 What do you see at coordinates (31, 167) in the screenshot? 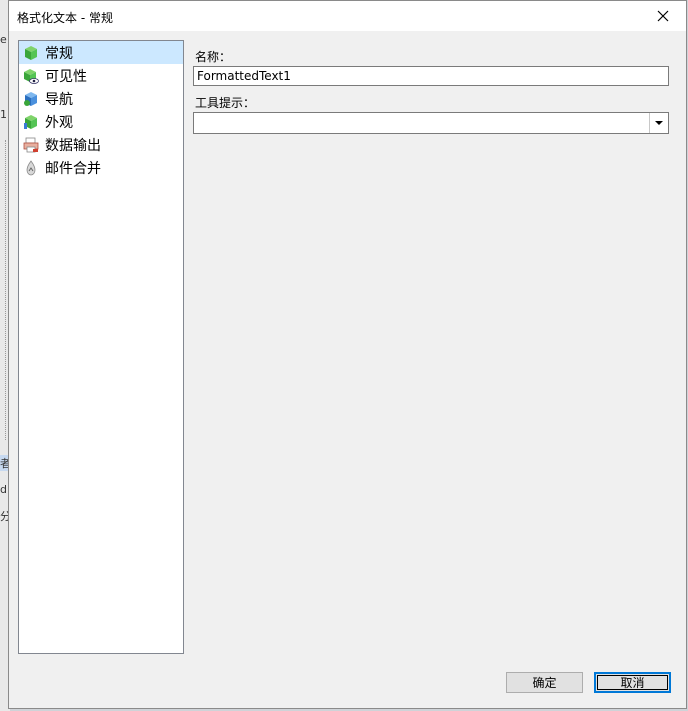
I see `mail-merge-icon` at bounding box center [31, 167].